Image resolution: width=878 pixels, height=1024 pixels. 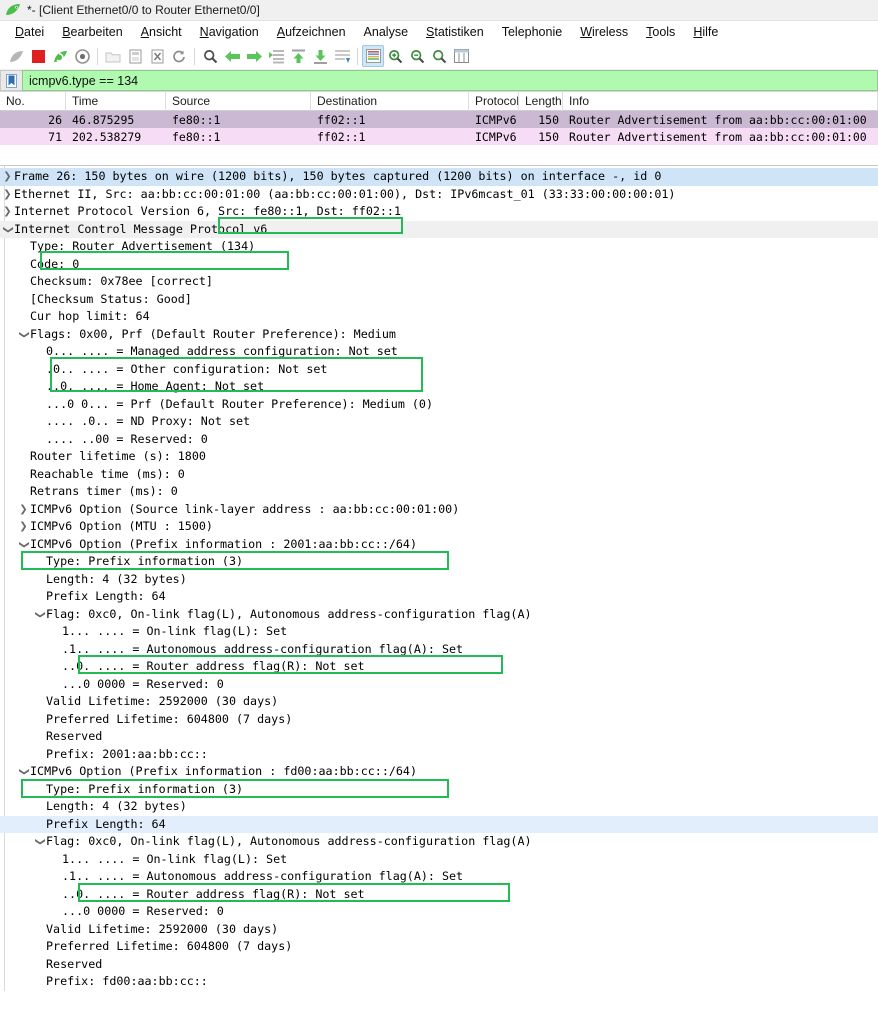 I want to click on stop-capture-icon, so click(x=38, y=56).